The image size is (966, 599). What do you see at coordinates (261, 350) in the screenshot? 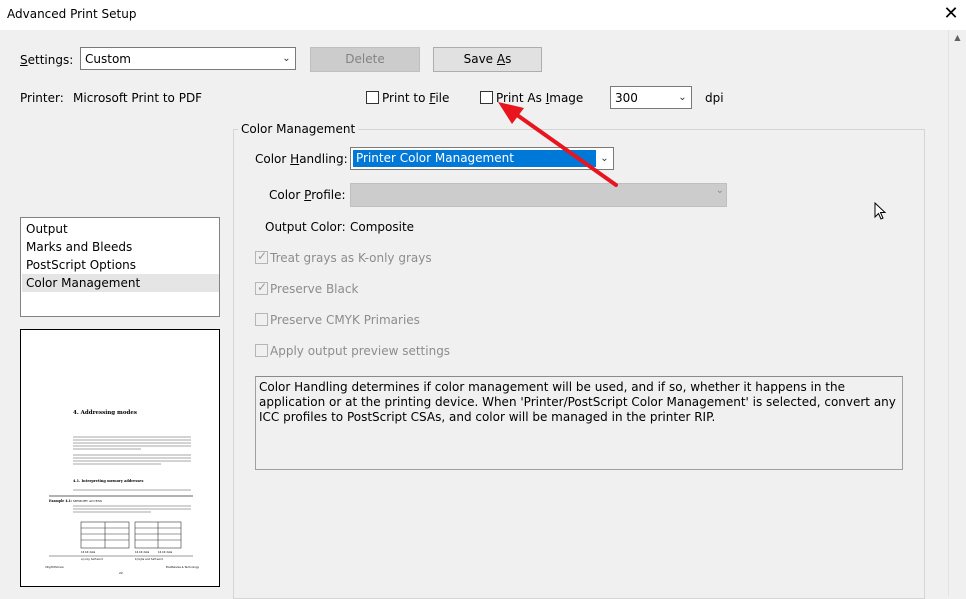
I see `apply-preview-checkbox` at bounding box center [261, 350].